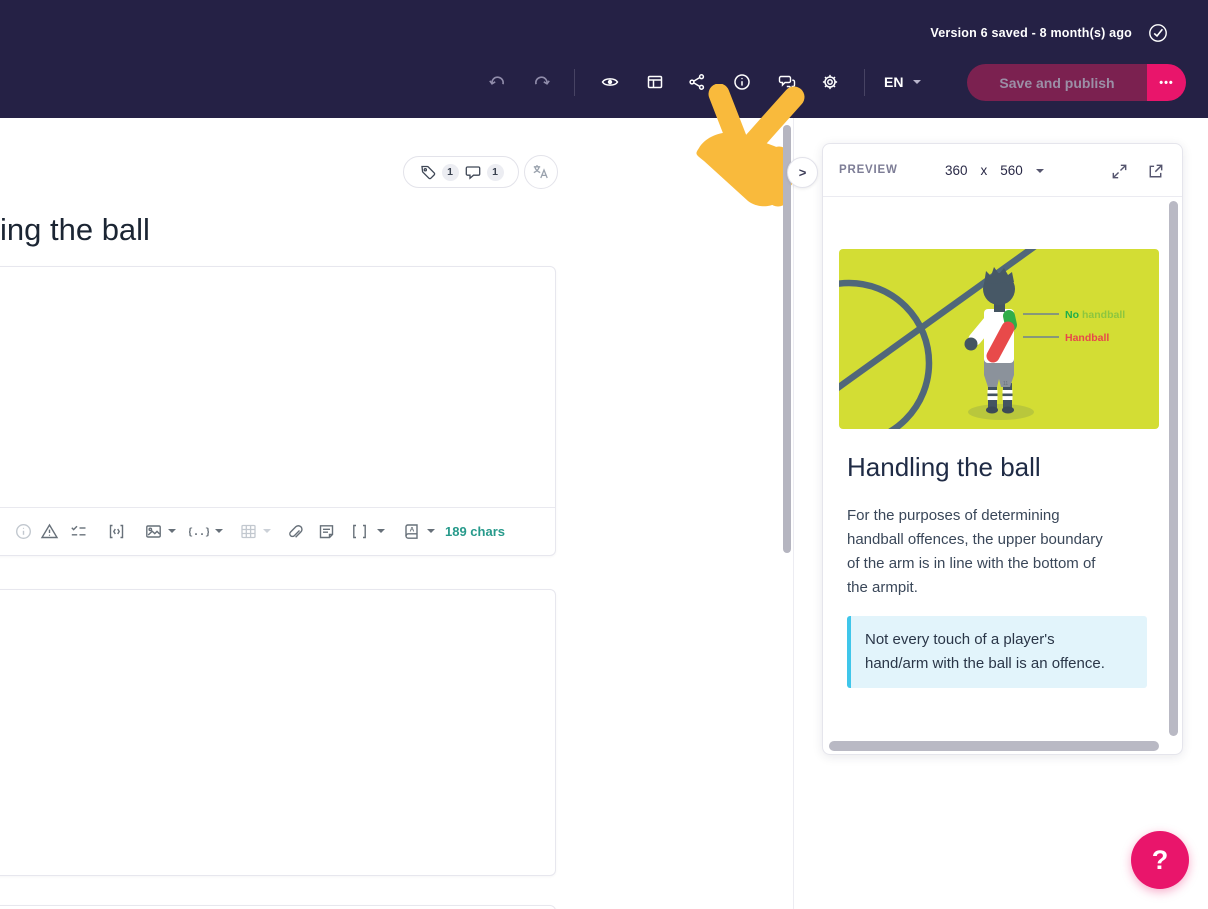 Image resolution: width=1208 pixels, height=909 pixels. I want to click on warning-icon, so click(49, 531).